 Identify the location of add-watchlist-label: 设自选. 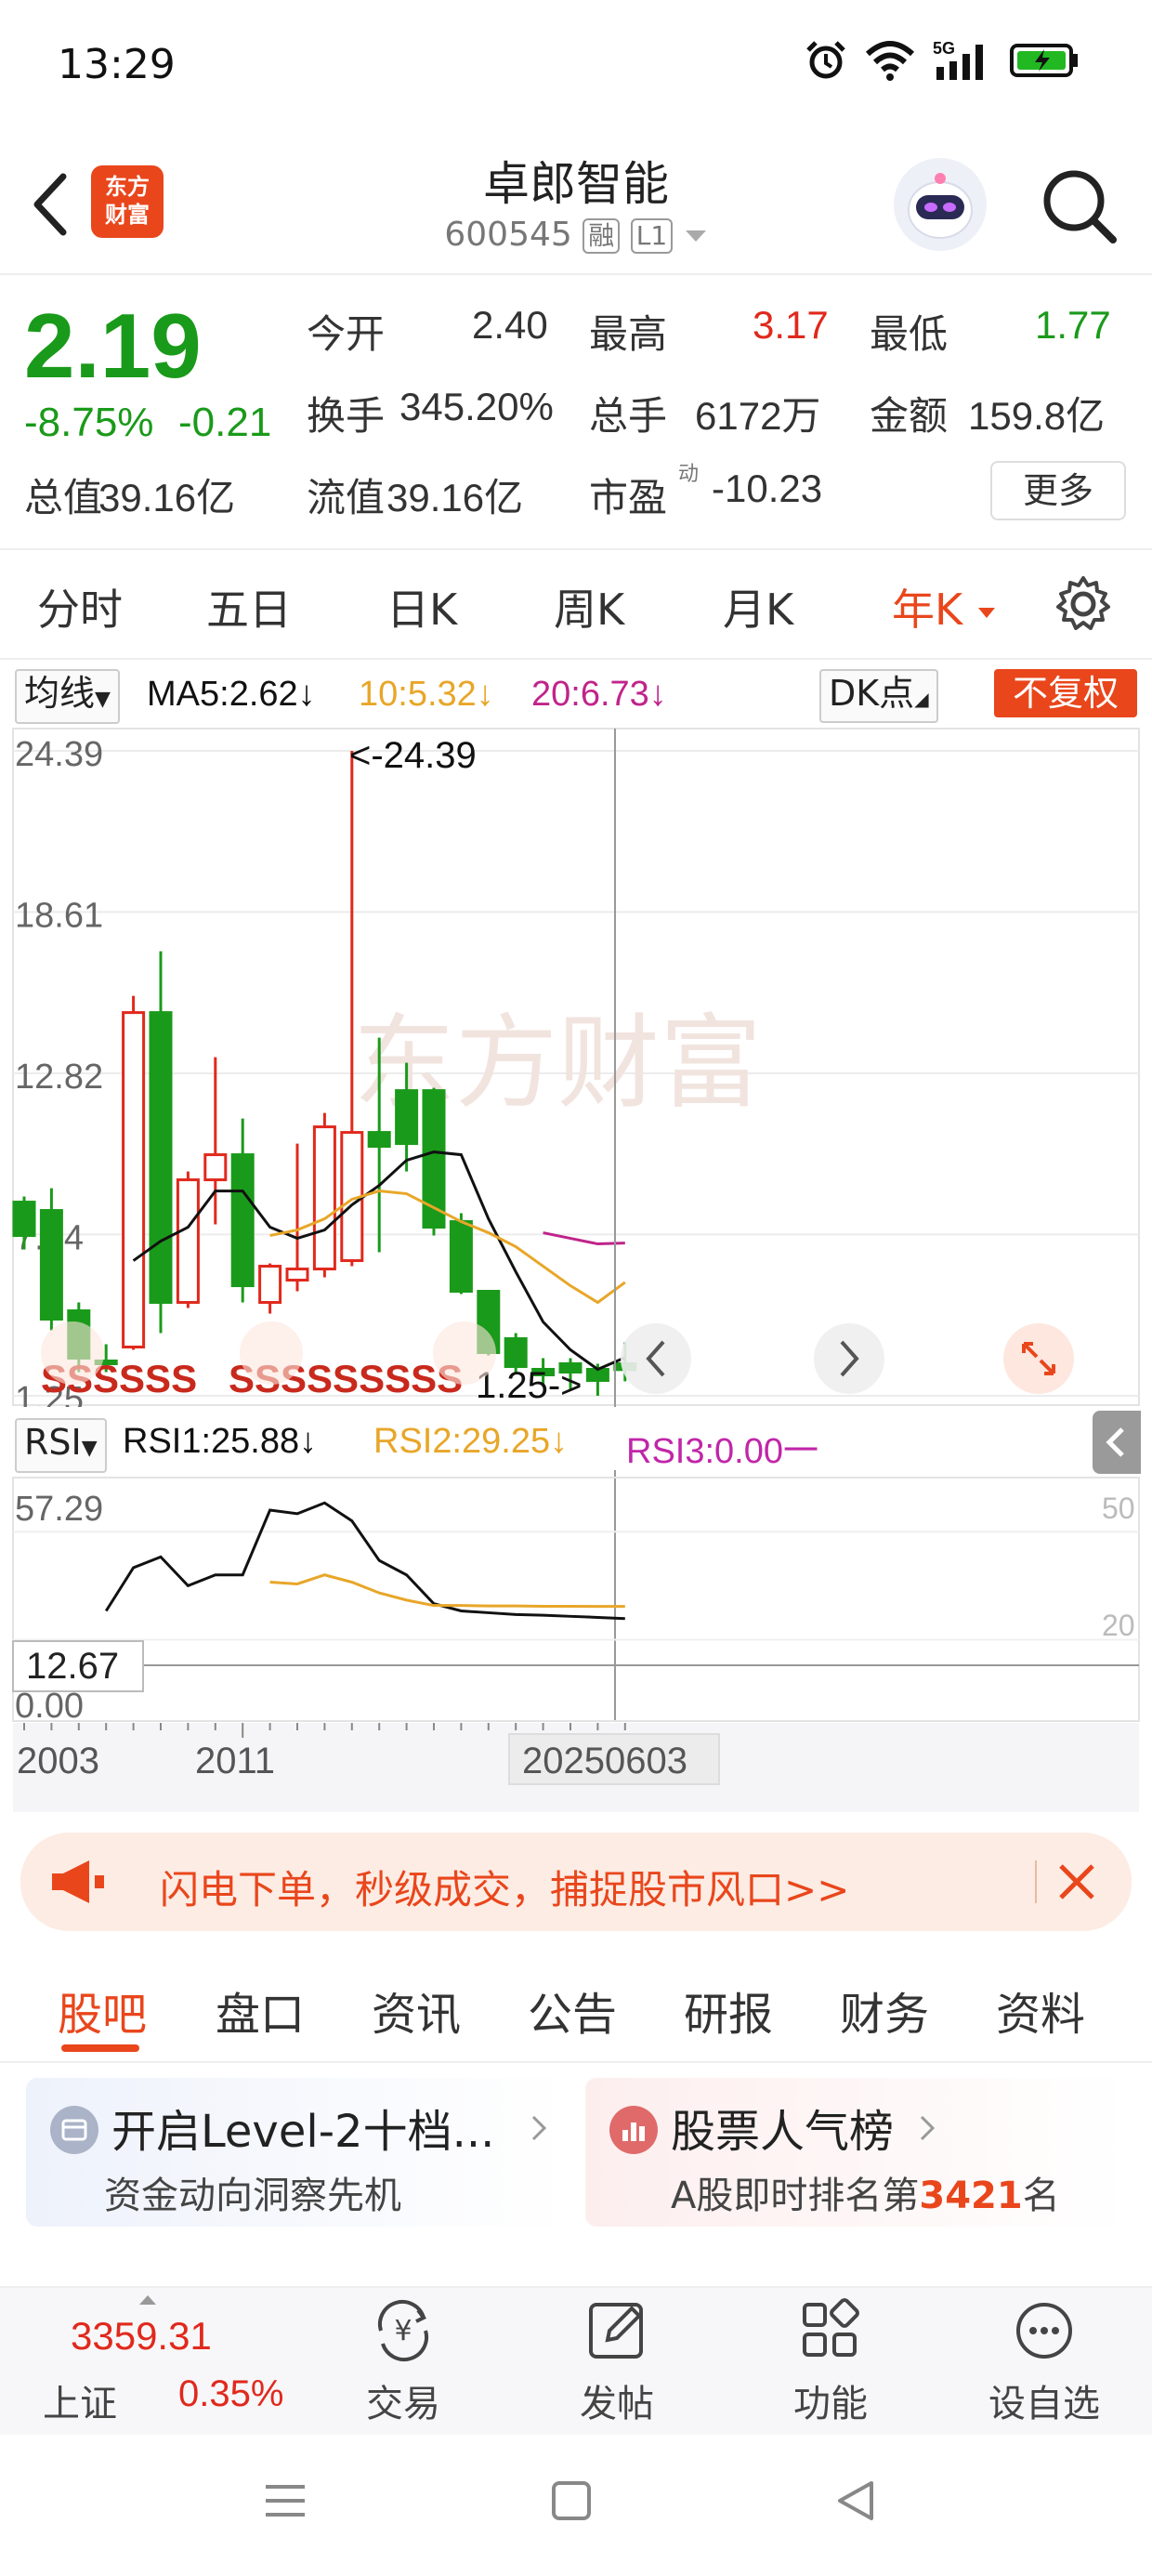
(1044, 2404).